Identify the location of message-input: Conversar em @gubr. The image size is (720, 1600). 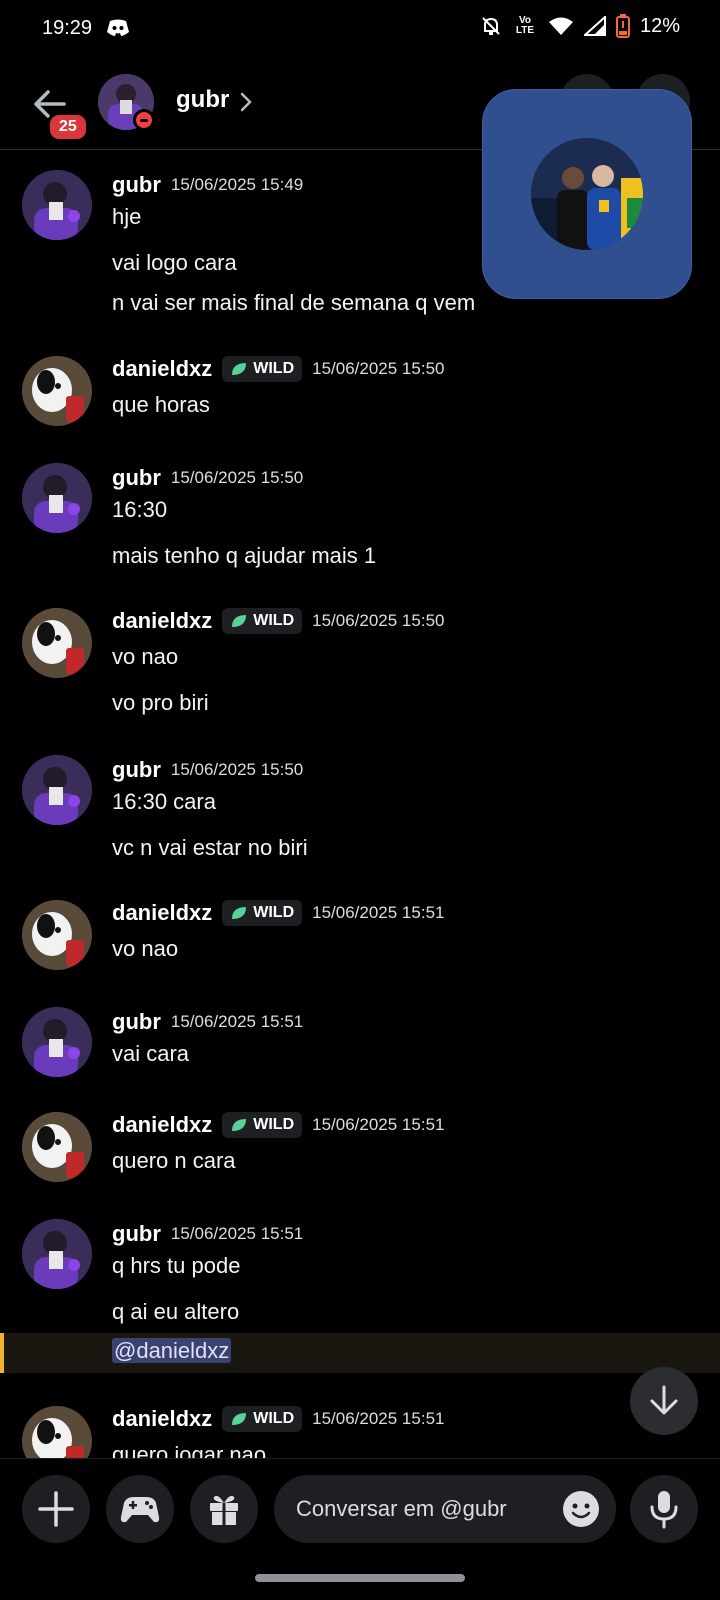
(445, 1509).